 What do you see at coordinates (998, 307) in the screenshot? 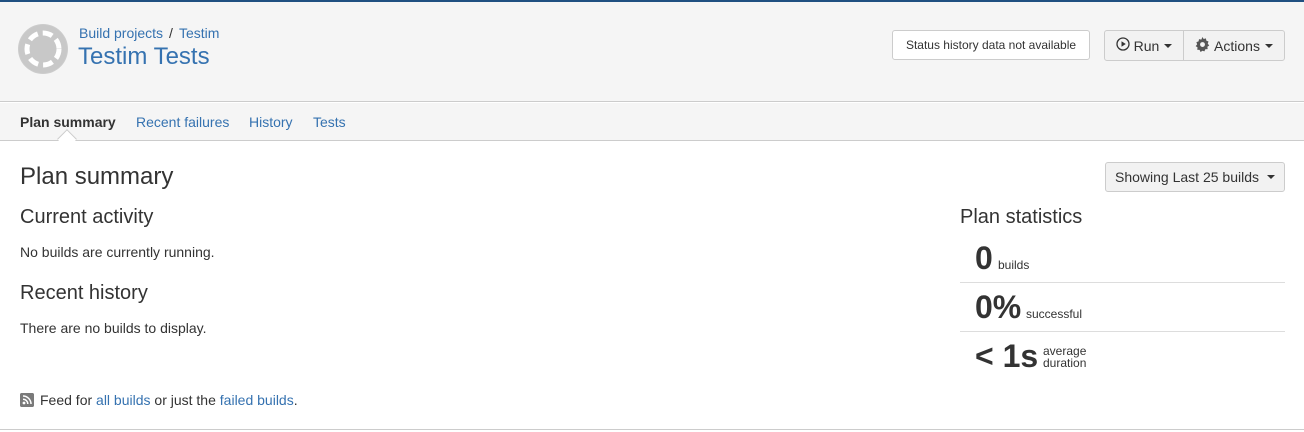
I see `success-rate: 0%` at bounding box center [998, 307].